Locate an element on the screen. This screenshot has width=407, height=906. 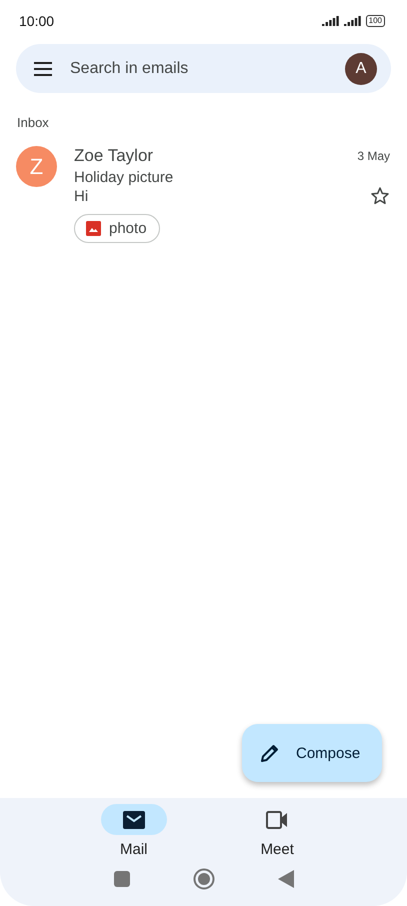
email-subject: Holiday picture is located at coordinates (124, 177).